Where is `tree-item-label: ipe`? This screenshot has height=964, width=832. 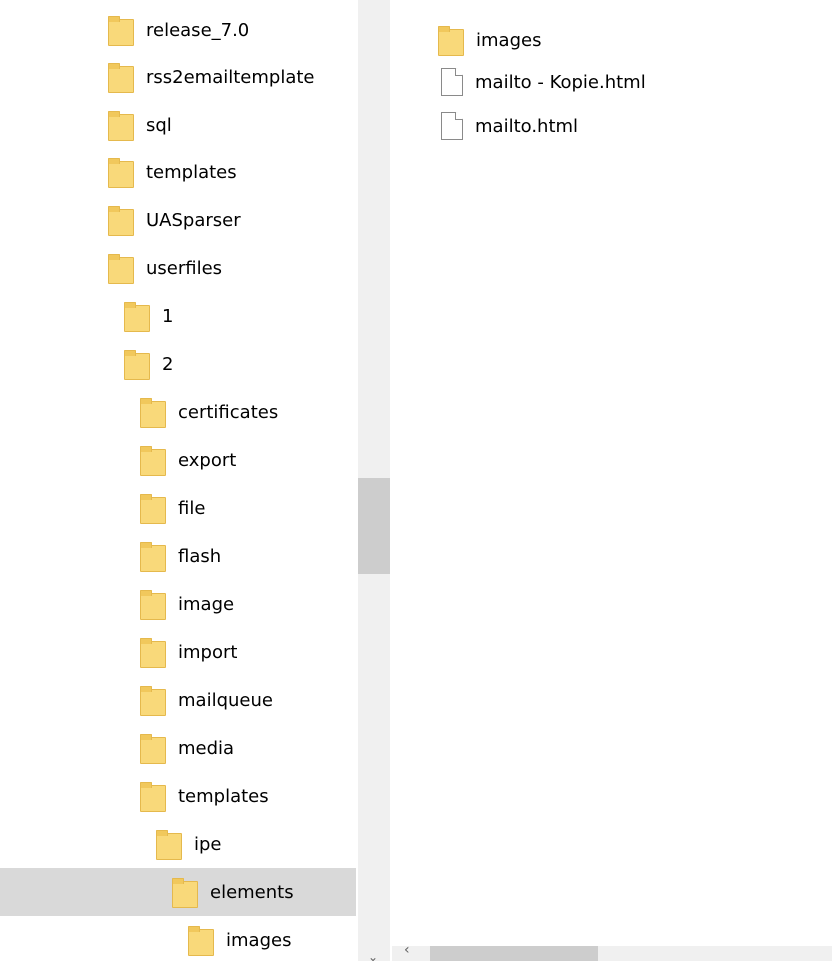
tree-item-label: ipe is located at coordinates (208, 844).